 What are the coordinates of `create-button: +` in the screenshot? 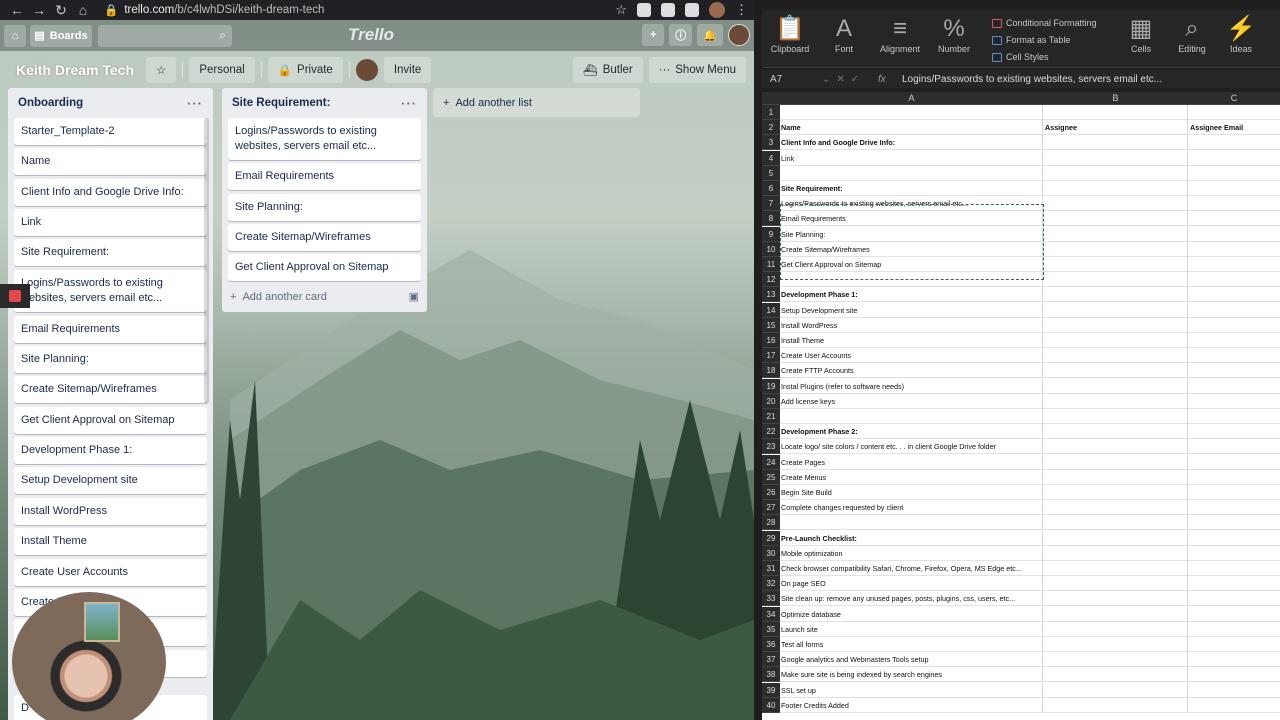 It's located at (653, 35).